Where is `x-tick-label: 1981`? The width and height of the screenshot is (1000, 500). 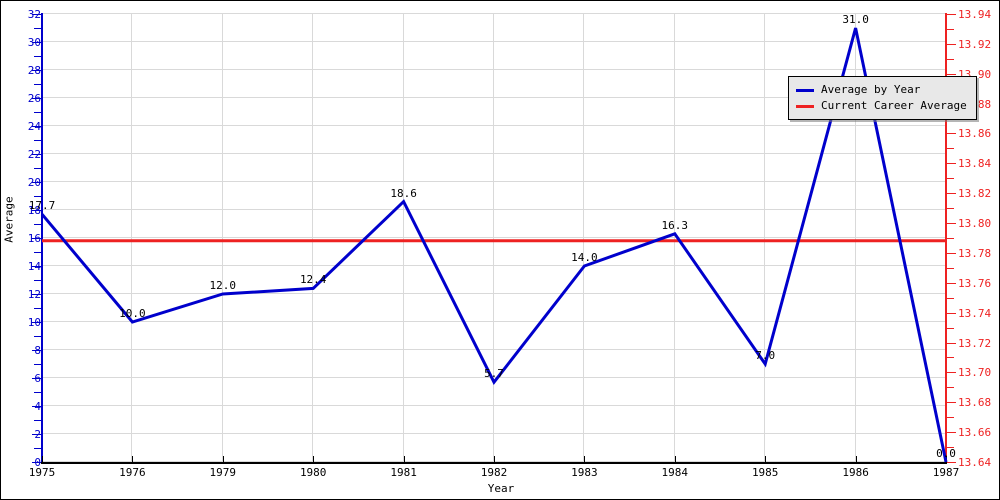
x-tick-label: 1981 is located at coordinates (403, 472).